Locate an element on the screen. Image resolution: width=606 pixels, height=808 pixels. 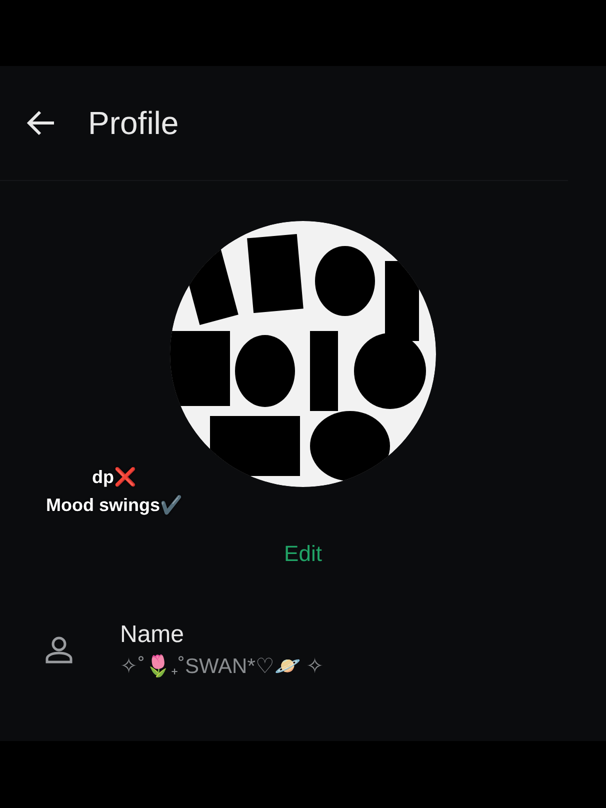
field-value: ✧˚🌷₊˚SWAN*♡🪐 ✧ is located at coordinates (222, 665).